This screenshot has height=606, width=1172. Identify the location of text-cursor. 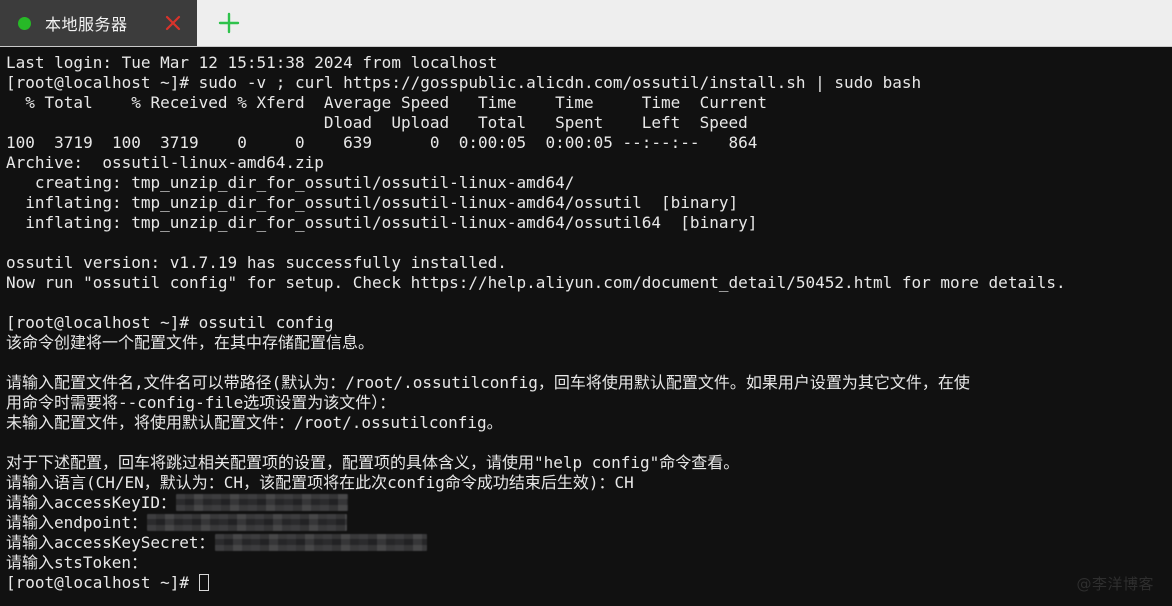
(203, 582).